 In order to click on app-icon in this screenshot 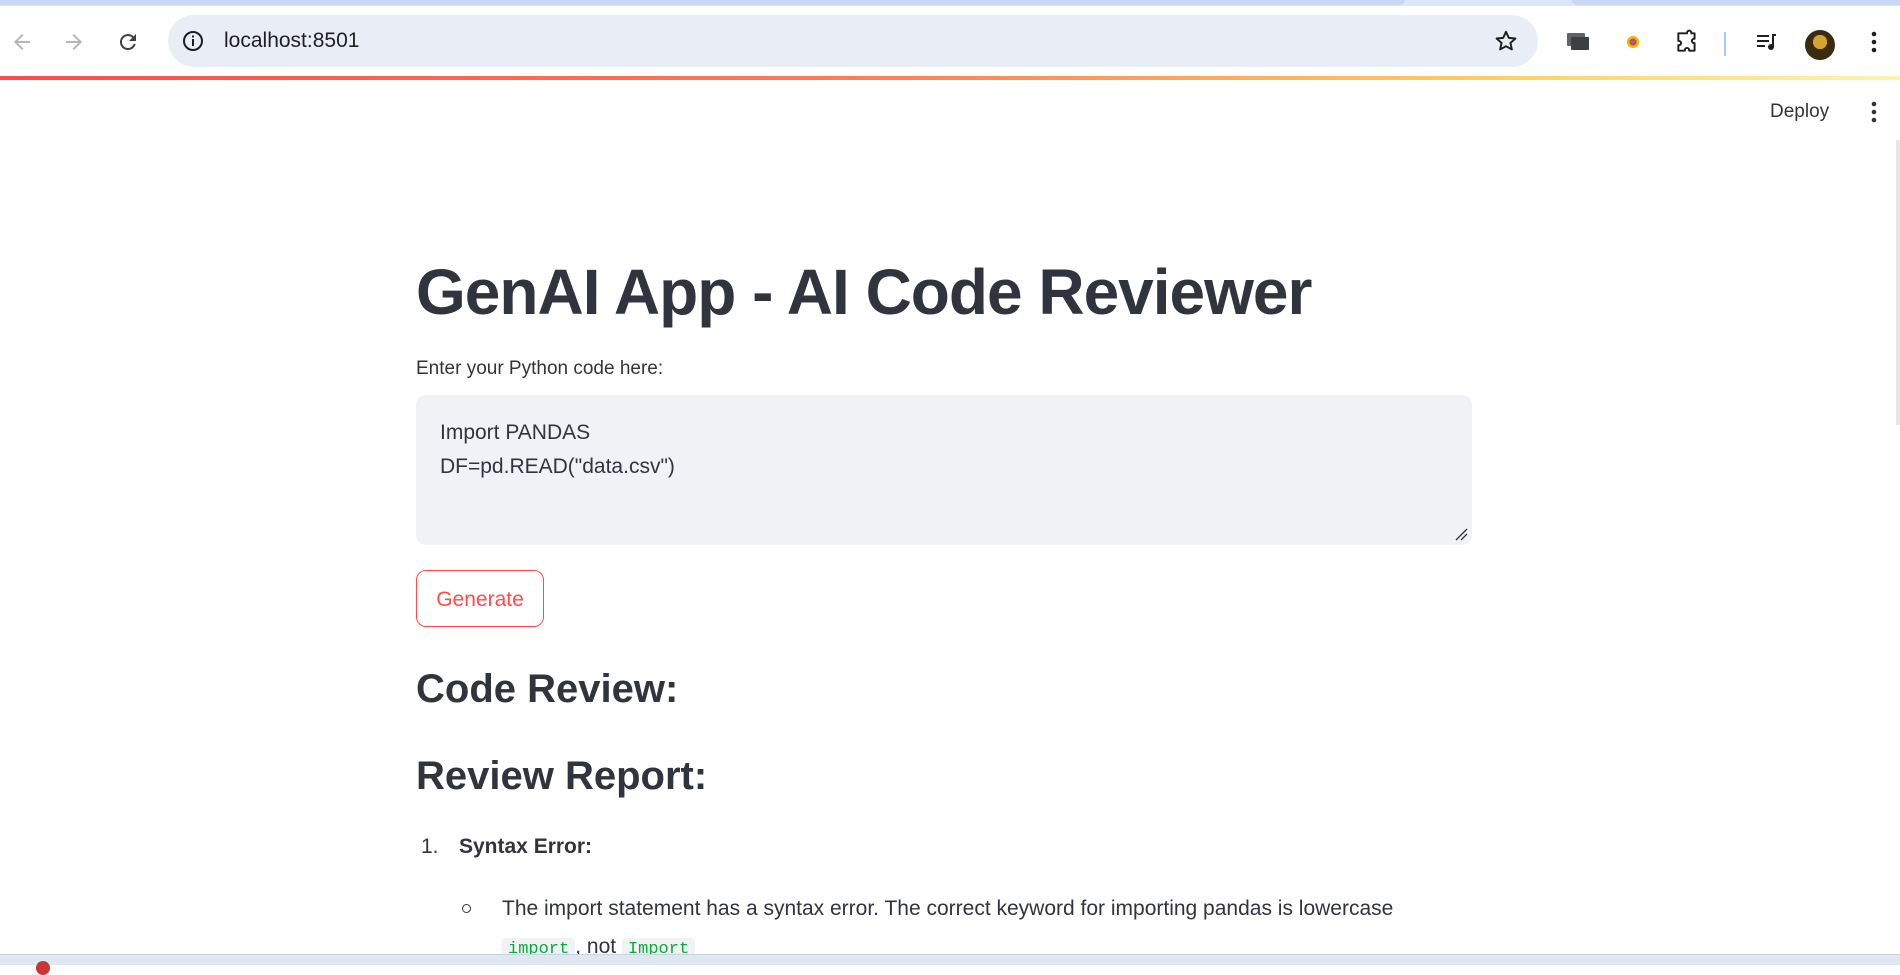, I will do `click(43, 968)`.